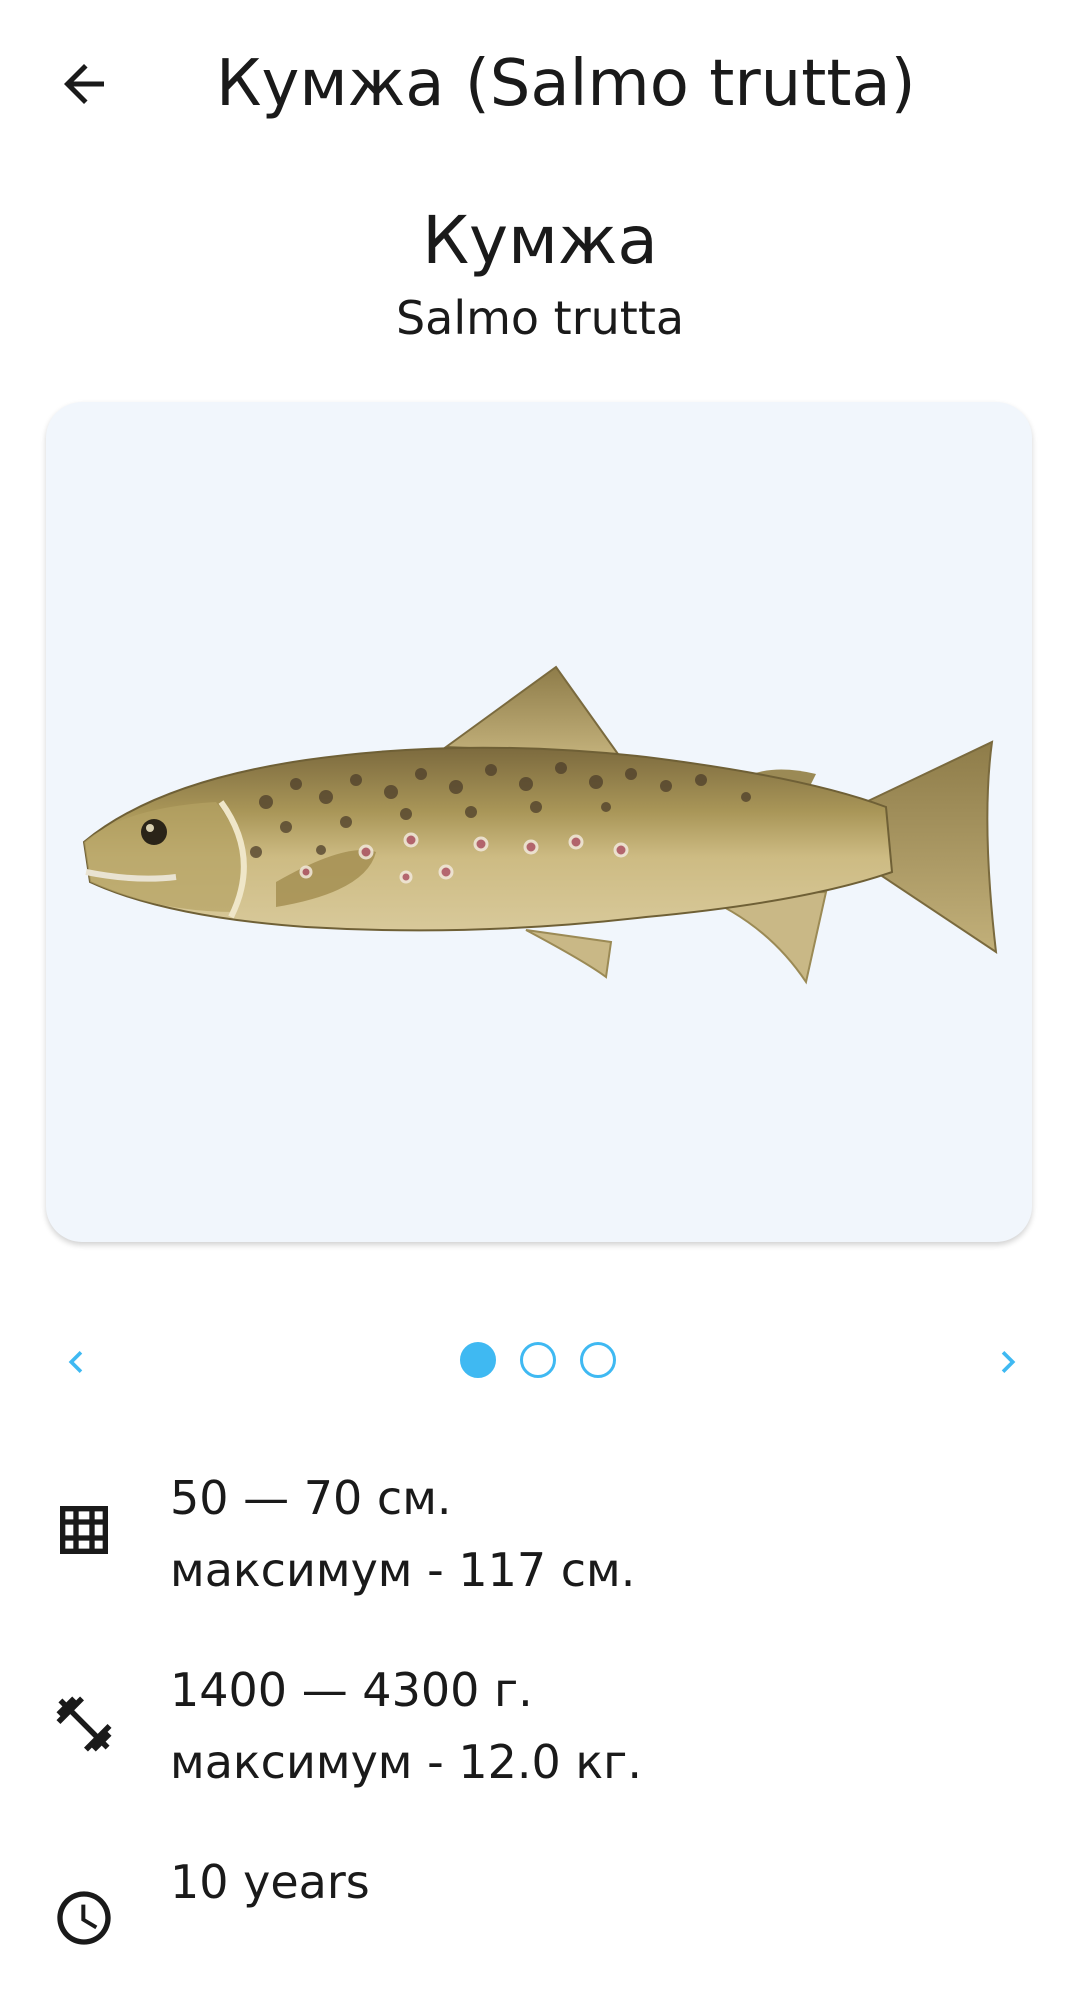 Image resolution: width=1080 pixels, height=2006 pixels. I want to click on common-name: Кумжа, so click(540, 240).